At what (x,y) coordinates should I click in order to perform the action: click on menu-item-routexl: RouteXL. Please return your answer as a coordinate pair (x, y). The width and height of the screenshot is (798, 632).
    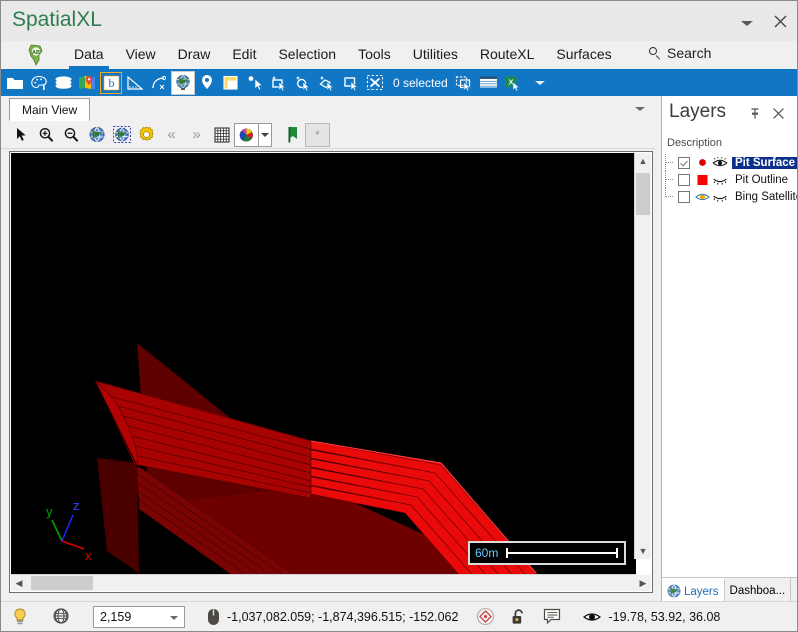
    Looking at the image, I should click on (507, 55).